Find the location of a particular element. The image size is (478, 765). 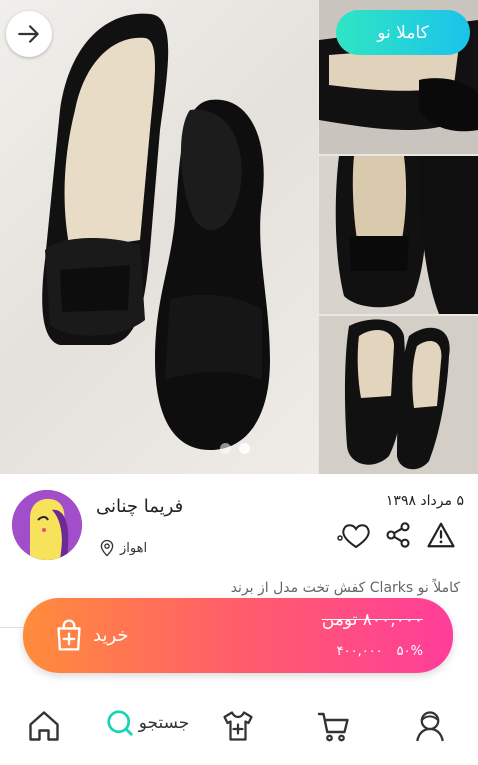

avatar-illustration is located at coordinates (47, 525).